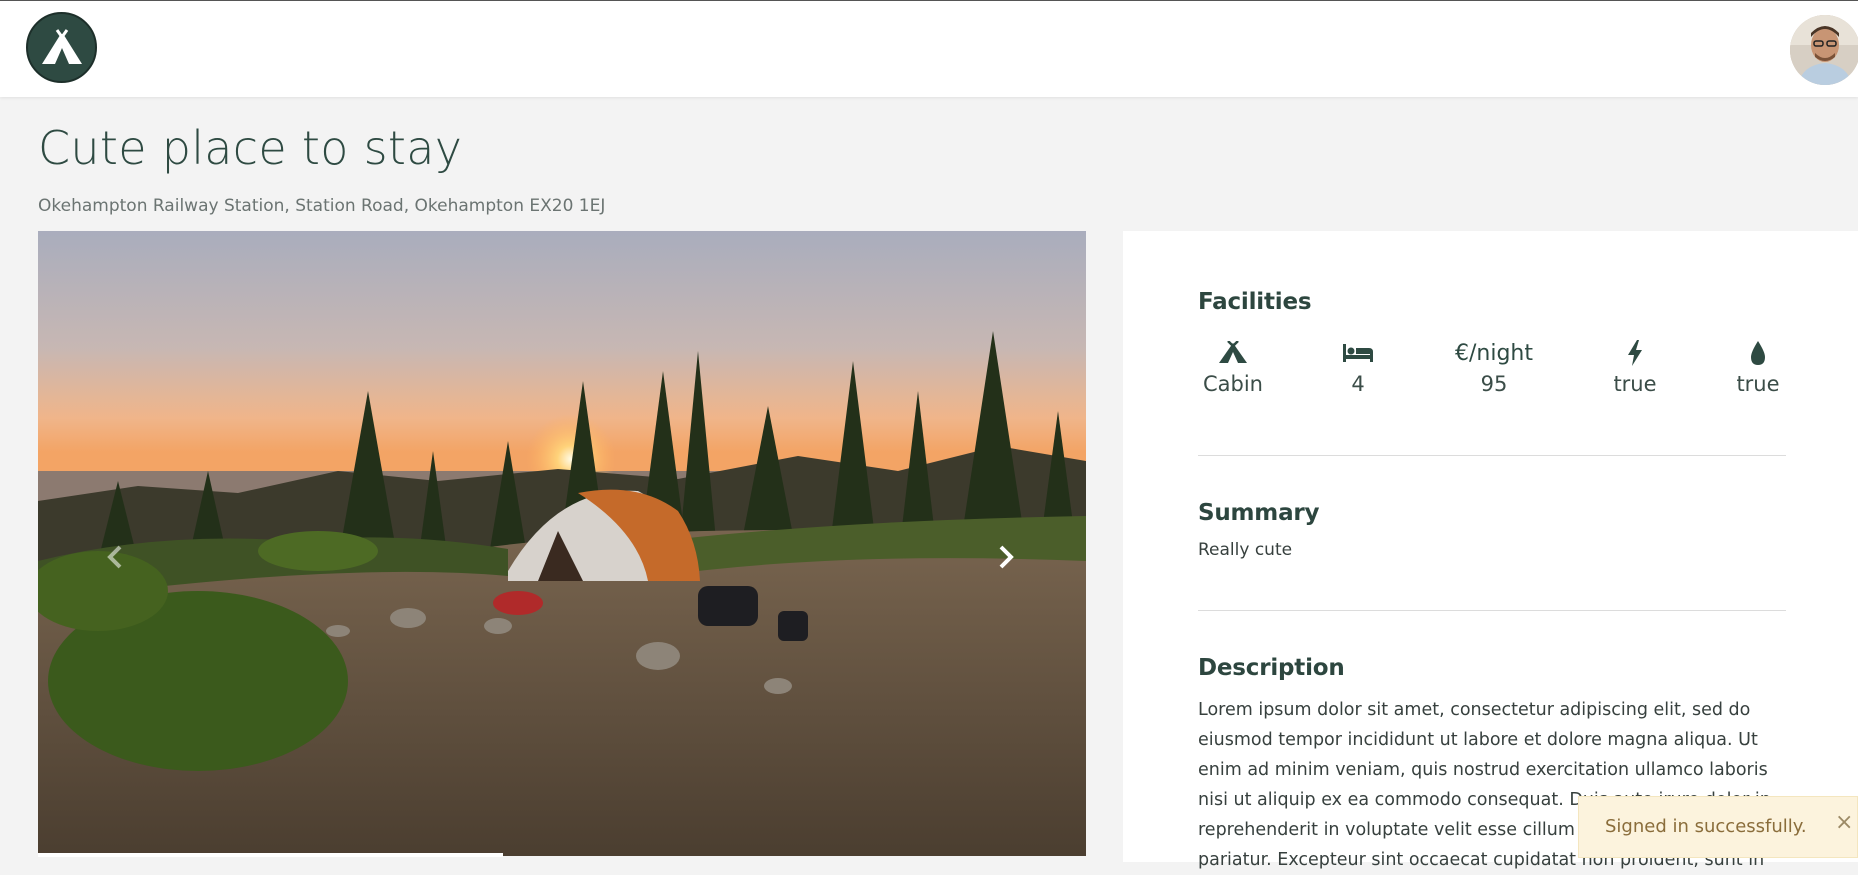  What do you see at coordinates (1494, 353) in the screenshot?
I see `euro-per-night-label: €/night` at bounding box center [1494, 353].